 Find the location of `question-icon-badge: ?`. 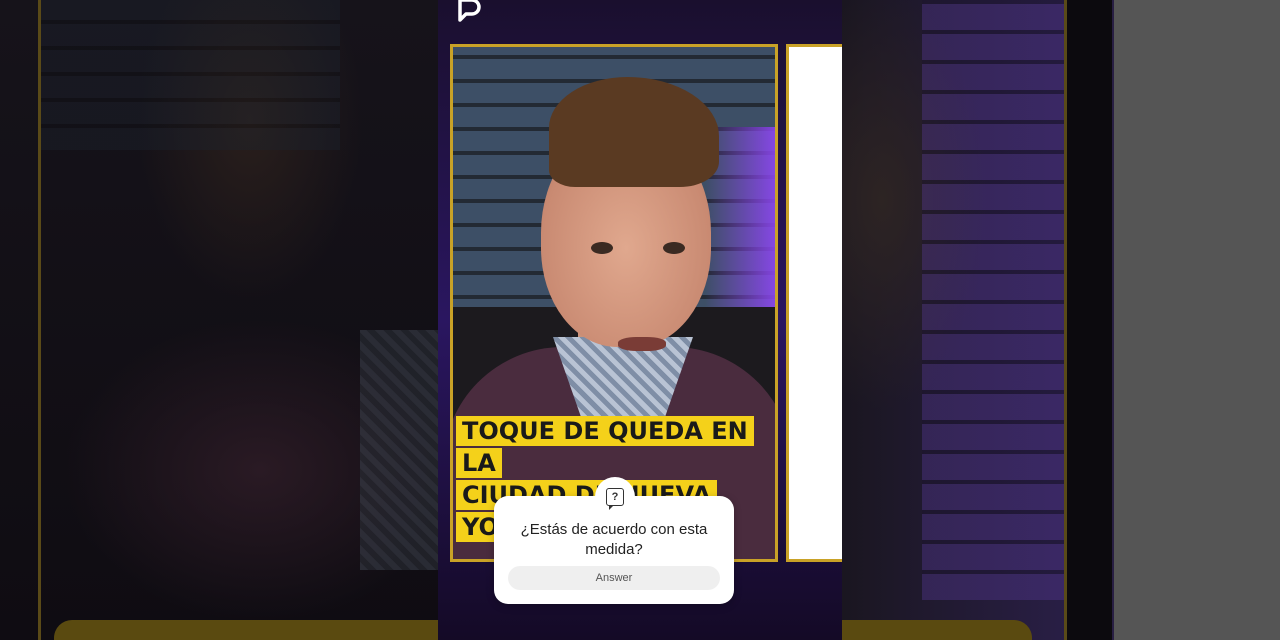

question-icon-badge: ? is located at coordinates (615, 497).